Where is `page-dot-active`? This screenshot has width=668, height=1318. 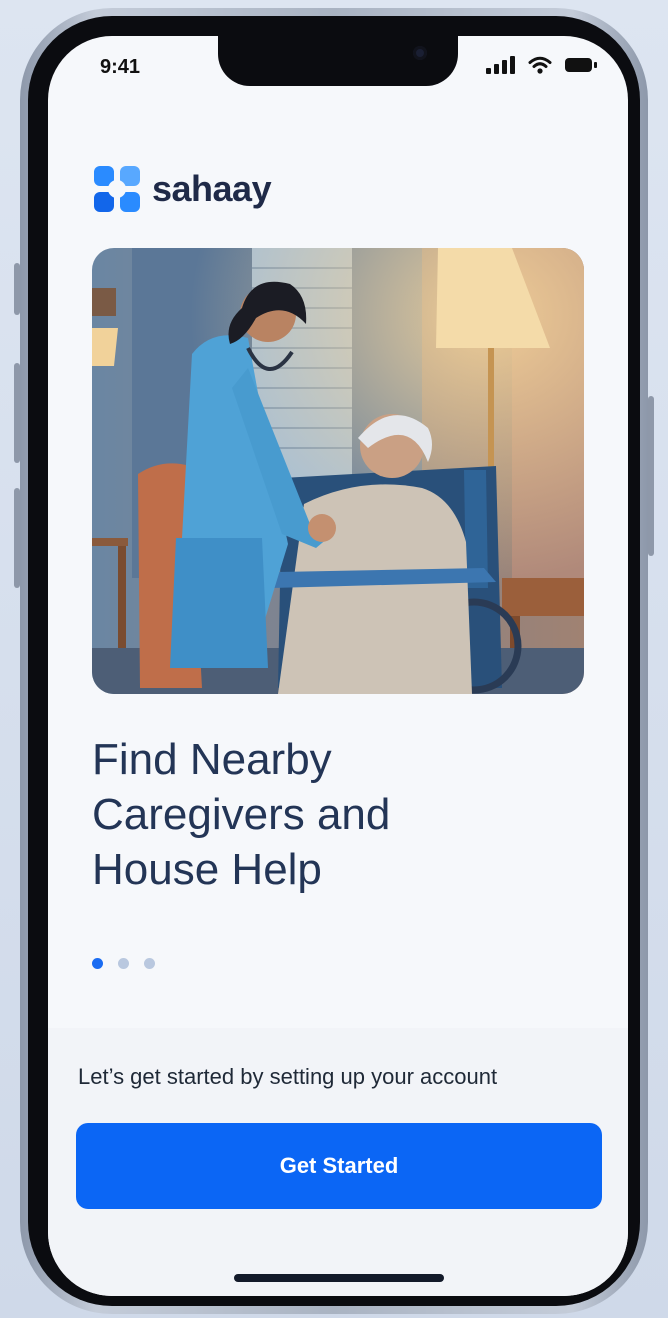
page-dot-active is located at coordinates (97, 963).